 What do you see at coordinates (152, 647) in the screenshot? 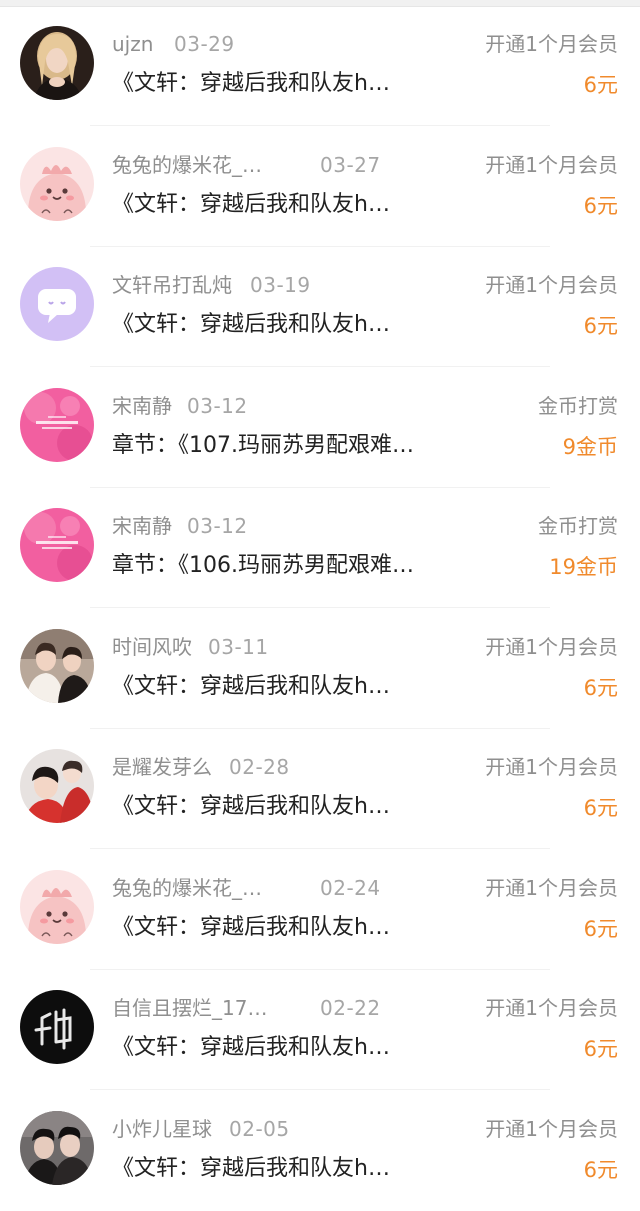
I see `user-name: 时间风吹` at bounding box center [152, 647].